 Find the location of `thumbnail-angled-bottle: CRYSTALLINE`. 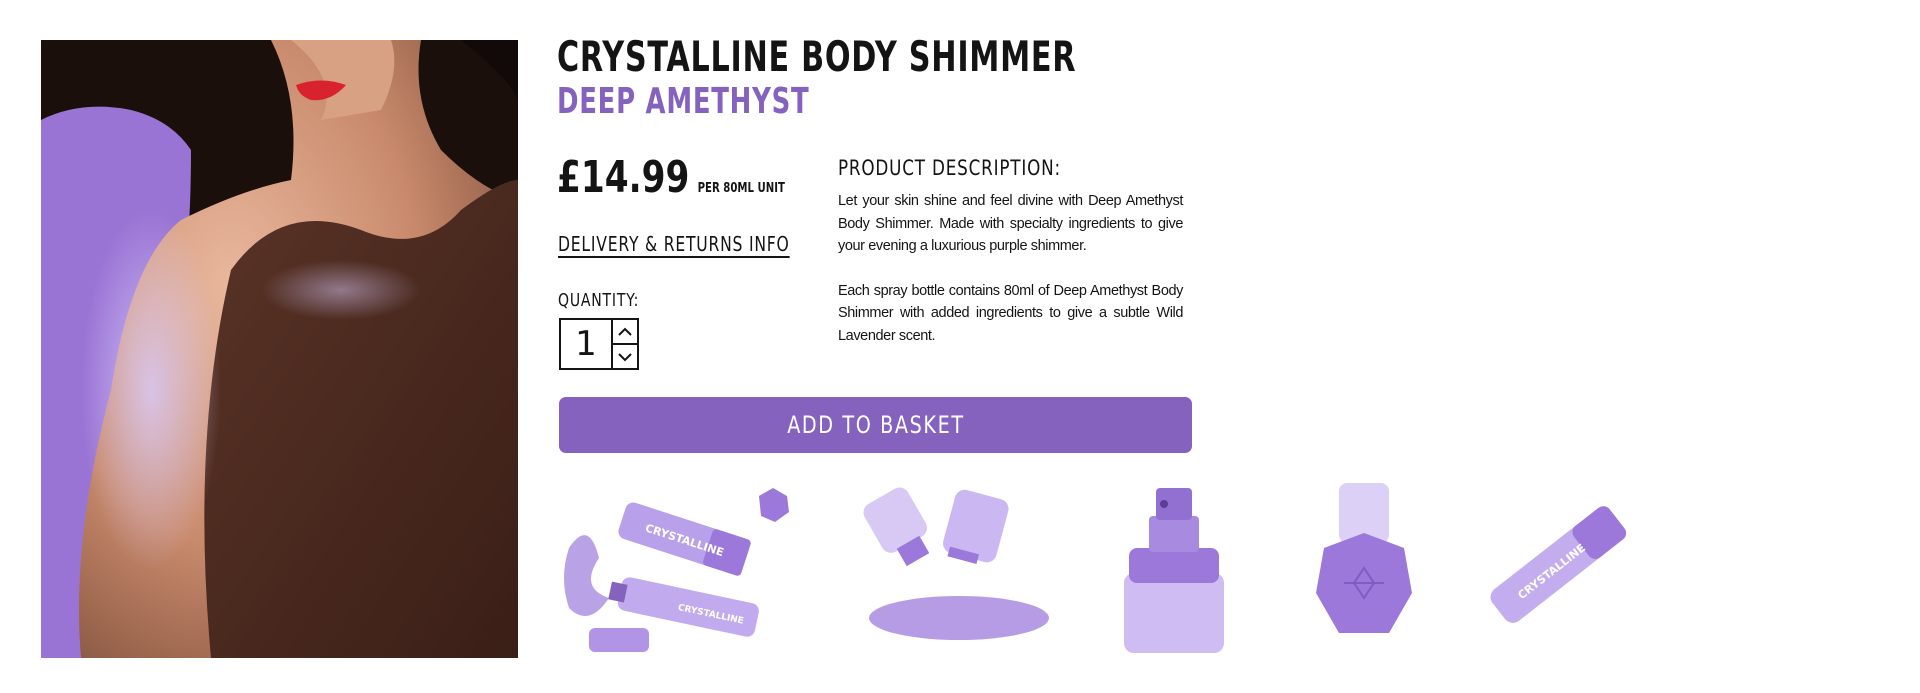

thumbnail-angled-bottle: CRYSTALLINE is located at coordinates (1551, 565).